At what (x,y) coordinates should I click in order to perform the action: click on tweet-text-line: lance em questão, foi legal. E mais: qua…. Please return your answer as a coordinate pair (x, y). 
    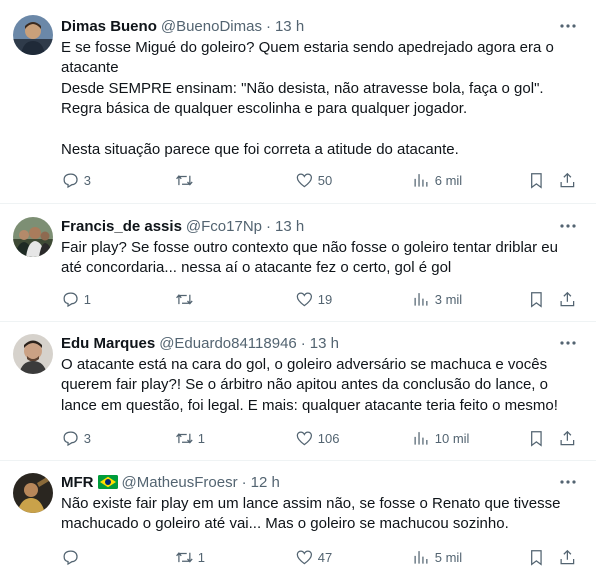
    Looking at the image, I should click on (309, 405).